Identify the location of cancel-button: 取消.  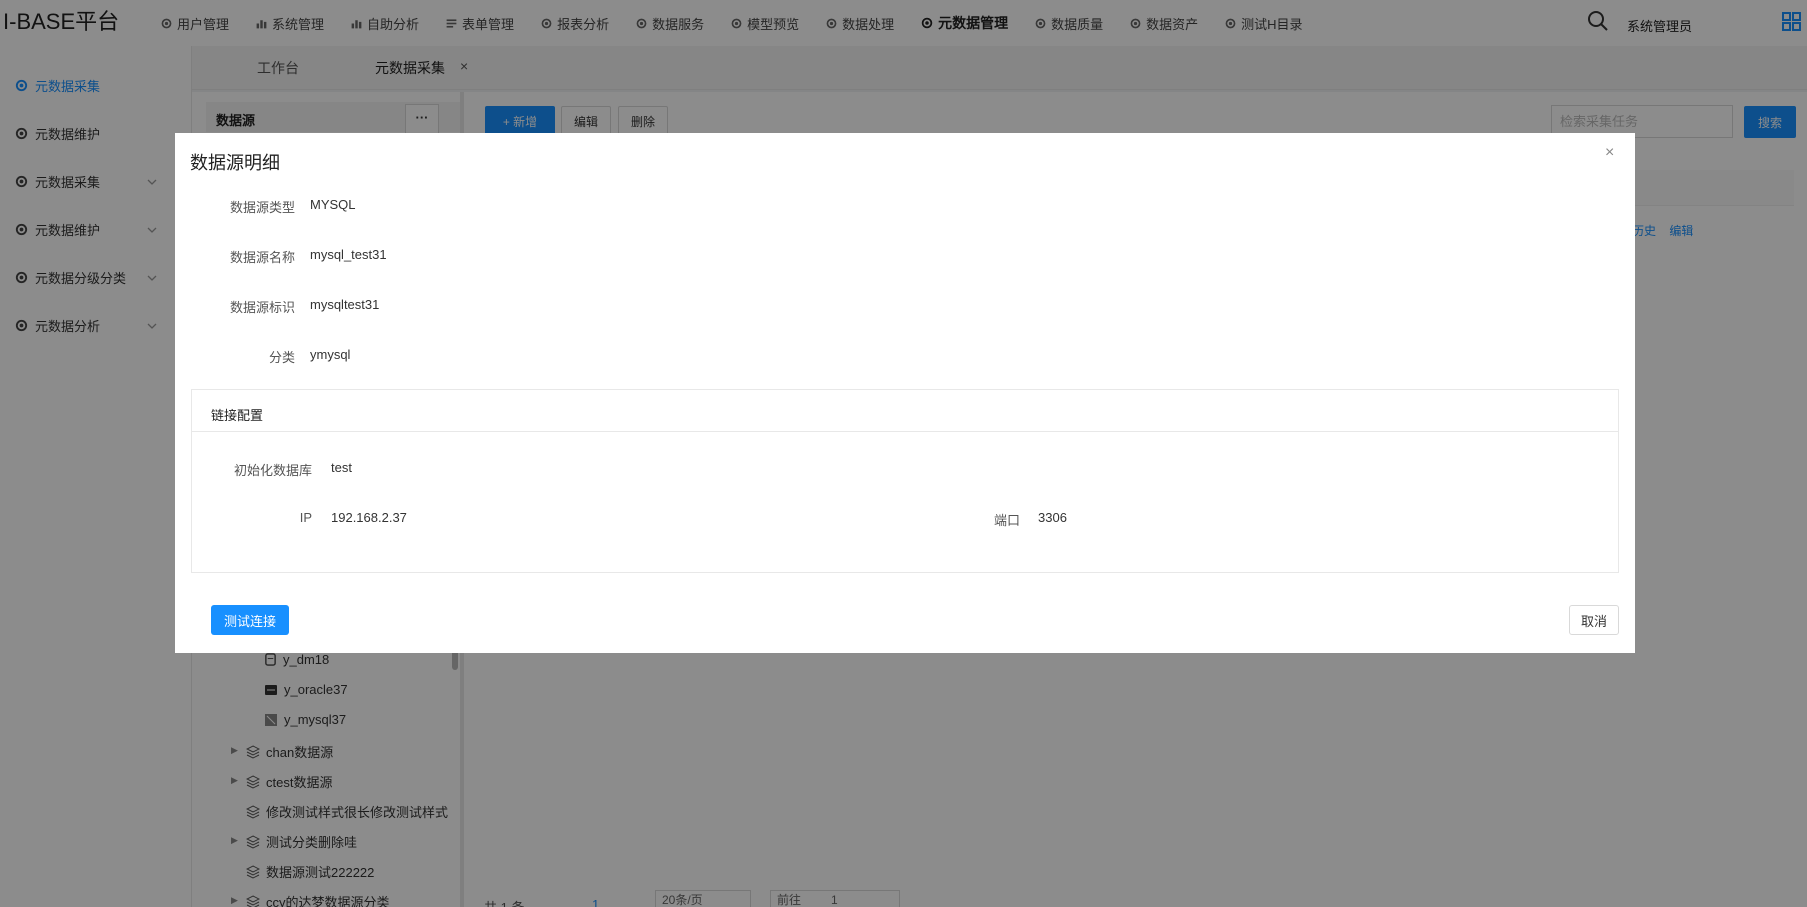
(1594, 620).